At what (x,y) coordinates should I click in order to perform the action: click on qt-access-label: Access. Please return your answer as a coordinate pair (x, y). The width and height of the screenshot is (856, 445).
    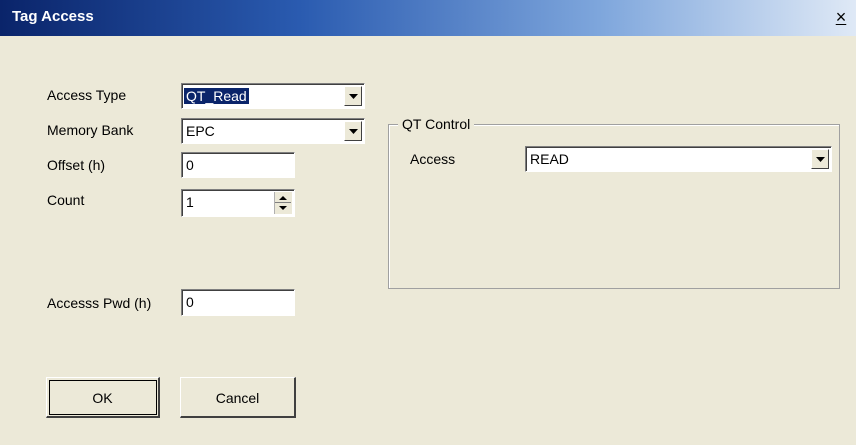
    Looking at the image, I should click on (433, 159).